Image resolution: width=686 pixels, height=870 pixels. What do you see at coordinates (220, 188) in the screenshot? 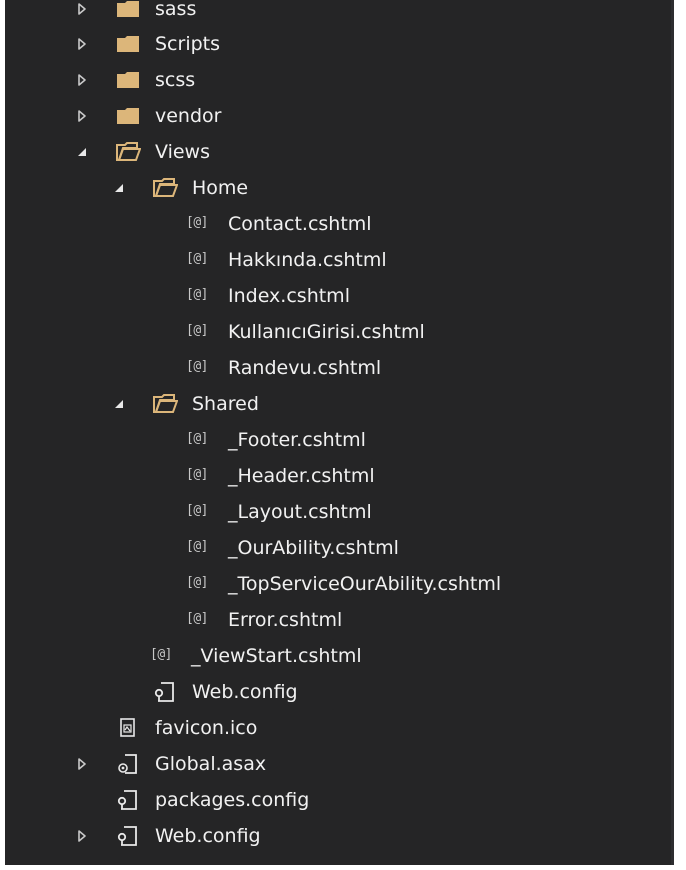
I see `tree-node-label: Home` at bounding box center [220, 188].